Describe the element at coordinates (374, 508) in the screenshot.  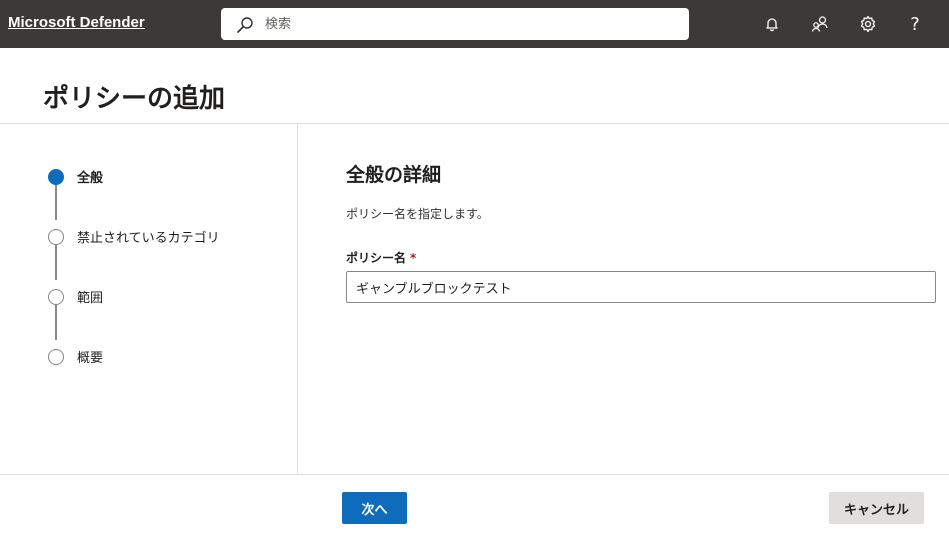
I see `next-button: 次へ` at that location.